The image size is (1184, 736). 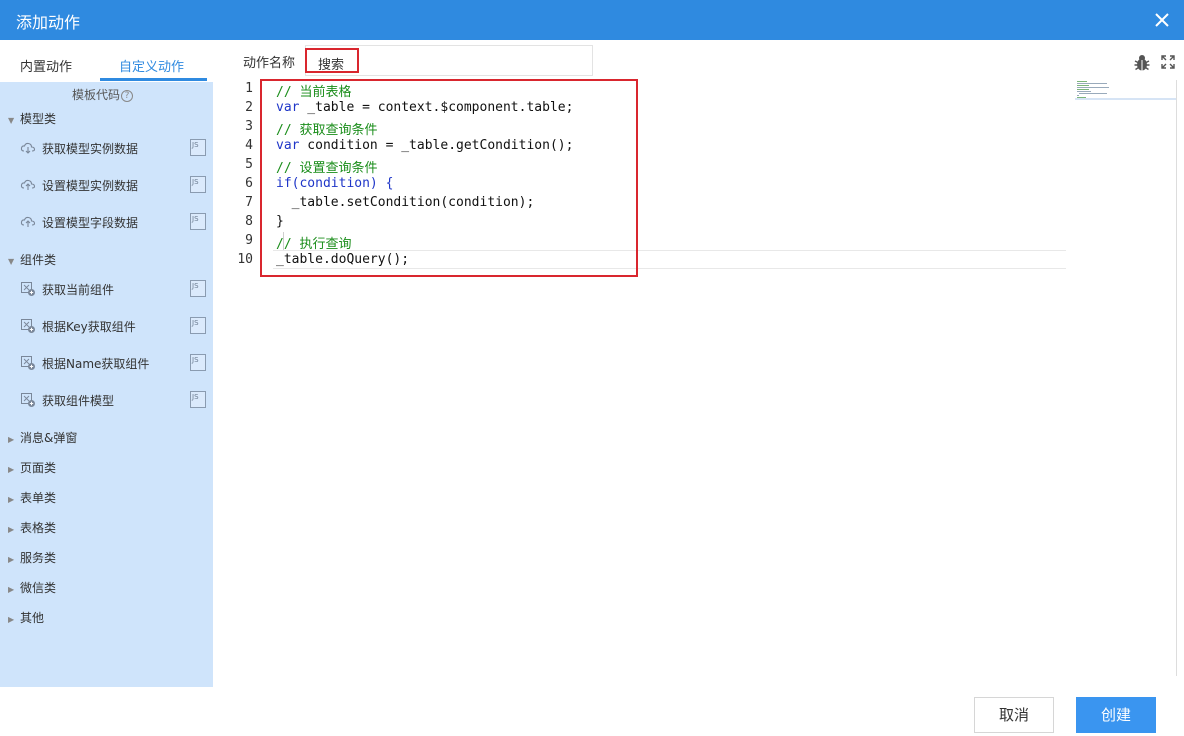 What do you see at coordinates (46, 65) in the screenshot?
I see `tab-builtin-actions: 内置动作` at bounding box center [46, 65].